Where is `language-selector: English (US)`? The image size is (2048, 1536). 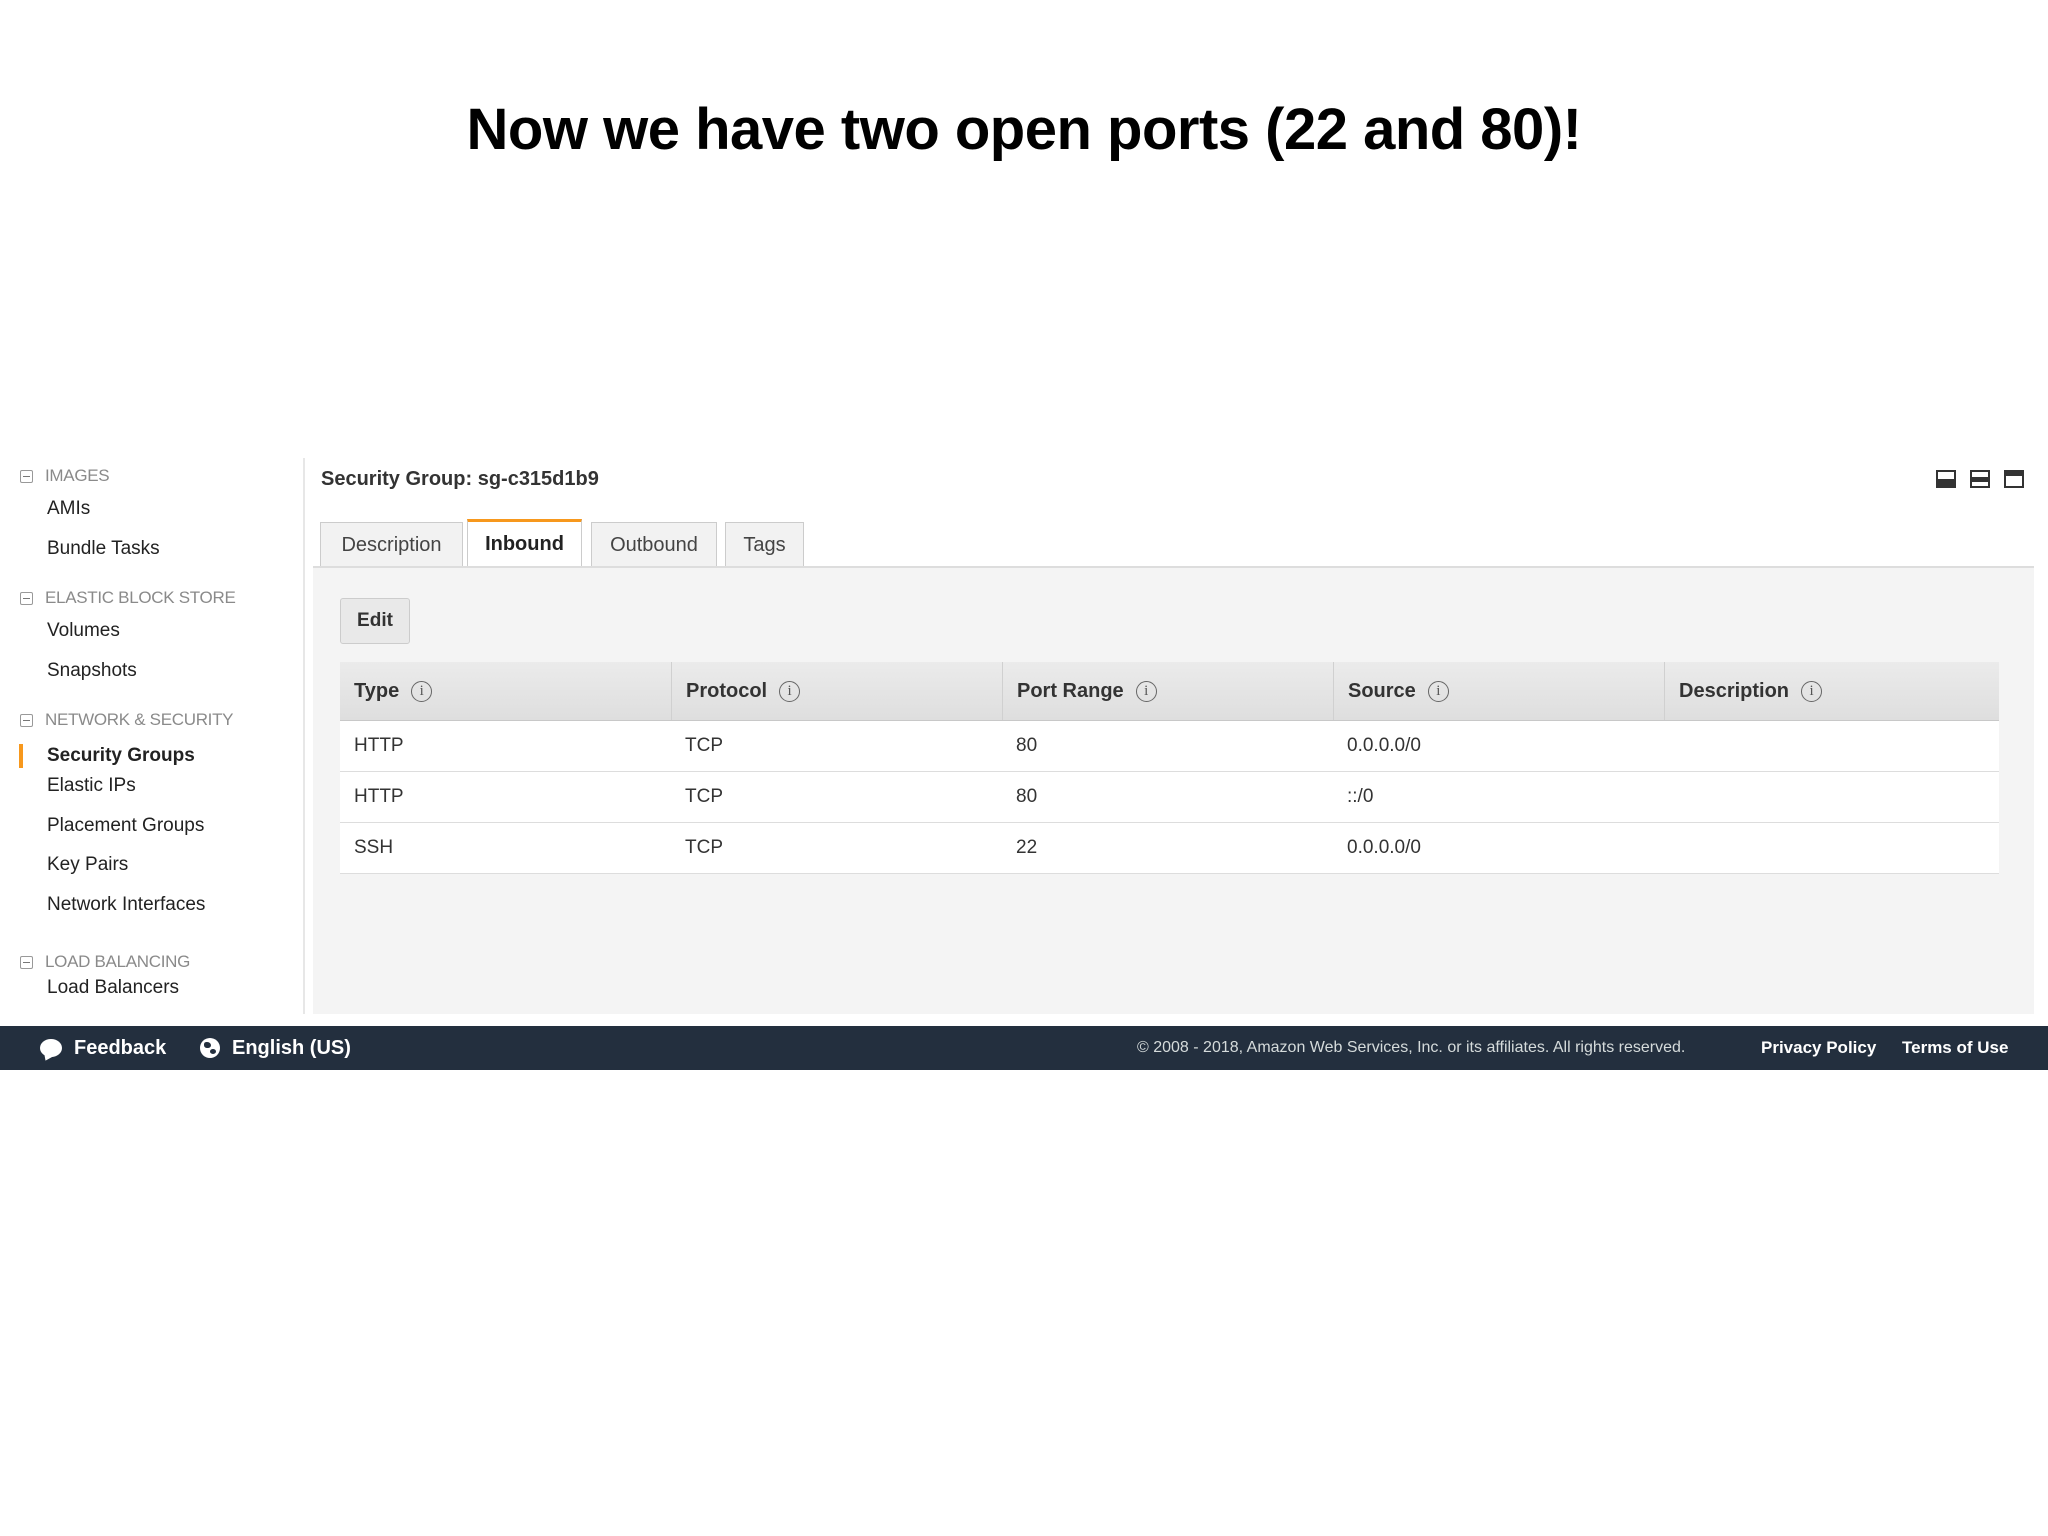 language-selector: English (US) is located at coordinates (275, 1048).